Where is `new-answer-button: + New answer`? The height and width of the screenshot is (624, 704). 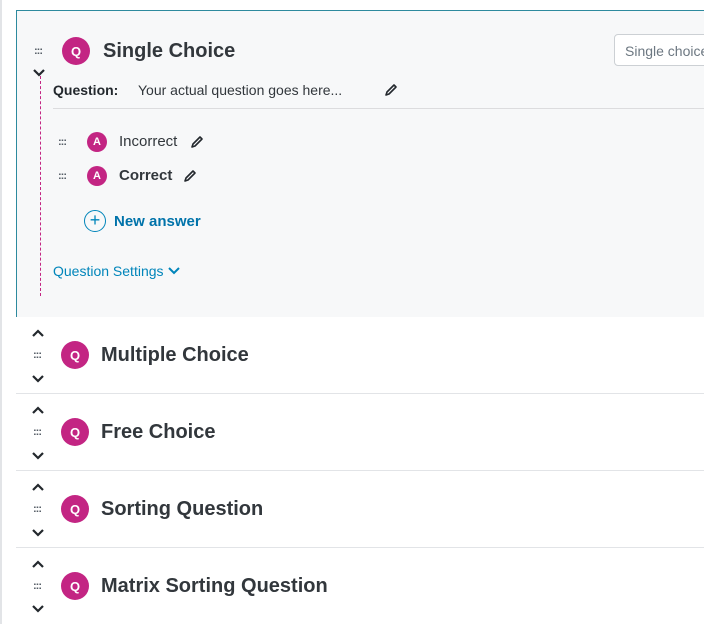 new-answer-button: + New answer is located at coordinates (142, 221).